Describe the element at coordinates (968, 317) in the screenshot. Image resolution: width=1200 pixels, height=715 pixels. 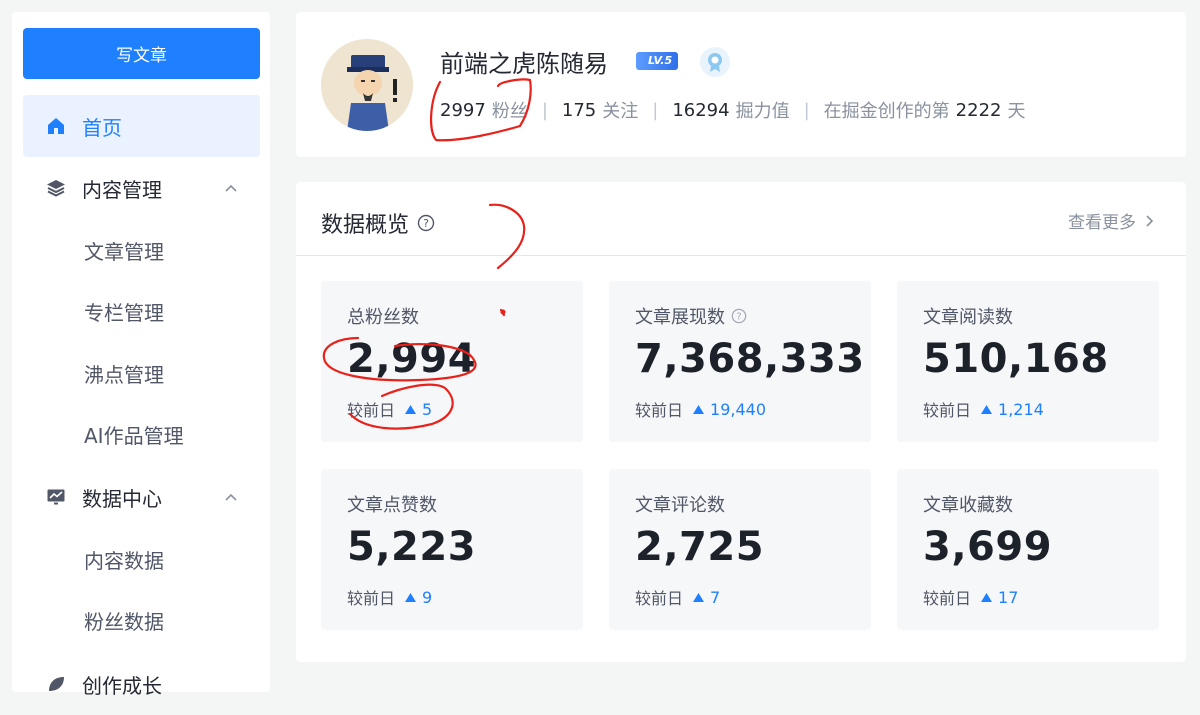
I see `metric-label: 文章阅读数` at that location.